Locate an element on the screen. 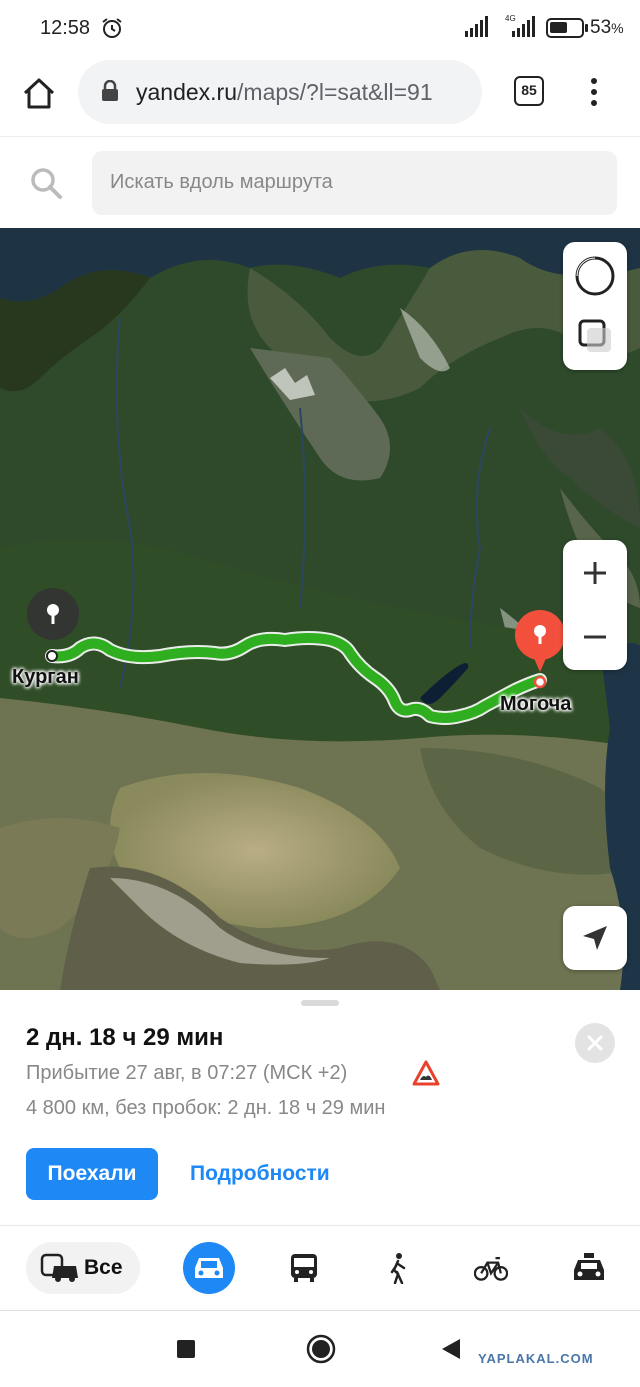 This screenshot has height=1387, width=640. route-line is located at coordinates (296, 678).